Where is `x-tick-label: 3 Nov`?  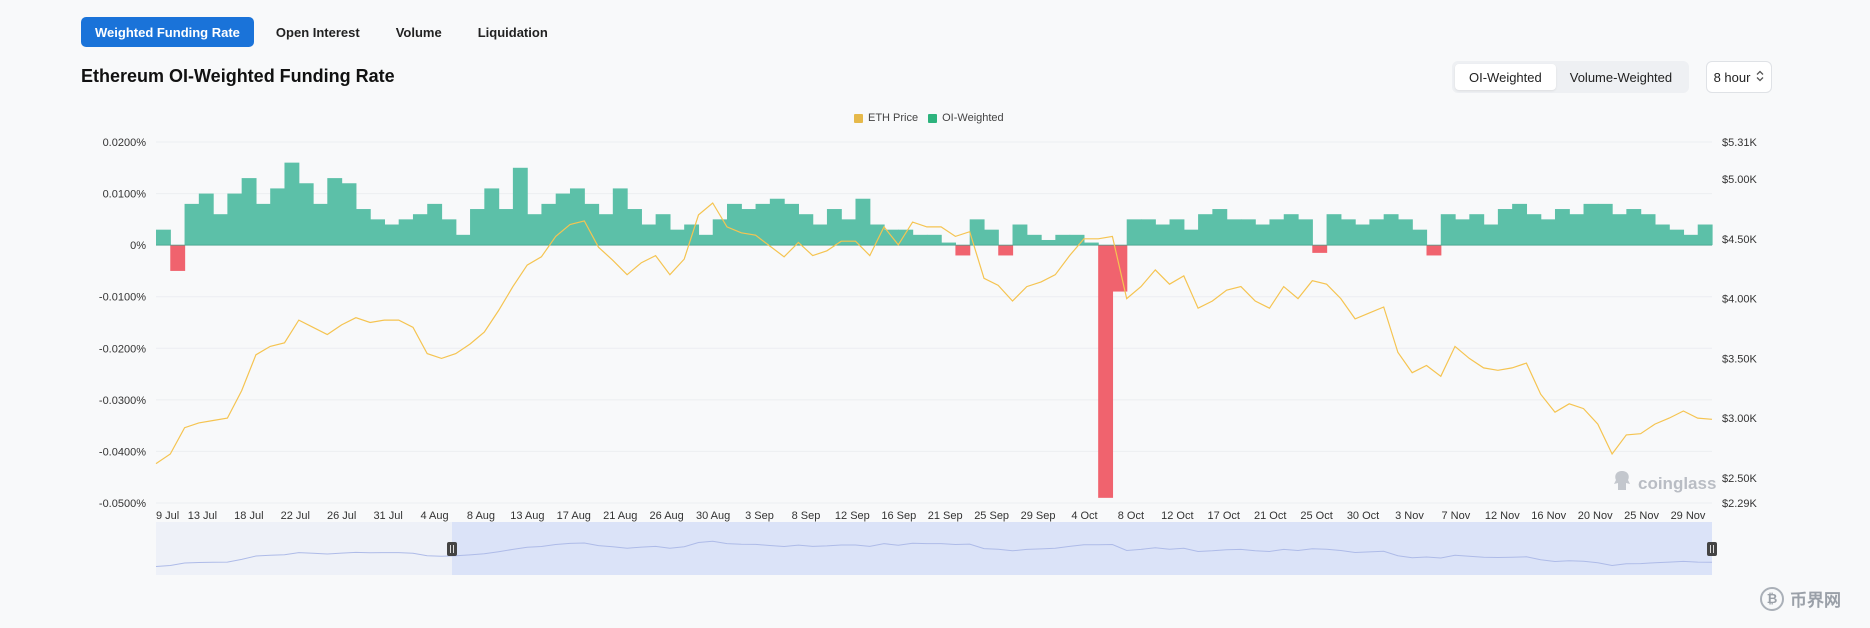 x-tick-label: 3 Nov is located at coordinates (1409, 516).